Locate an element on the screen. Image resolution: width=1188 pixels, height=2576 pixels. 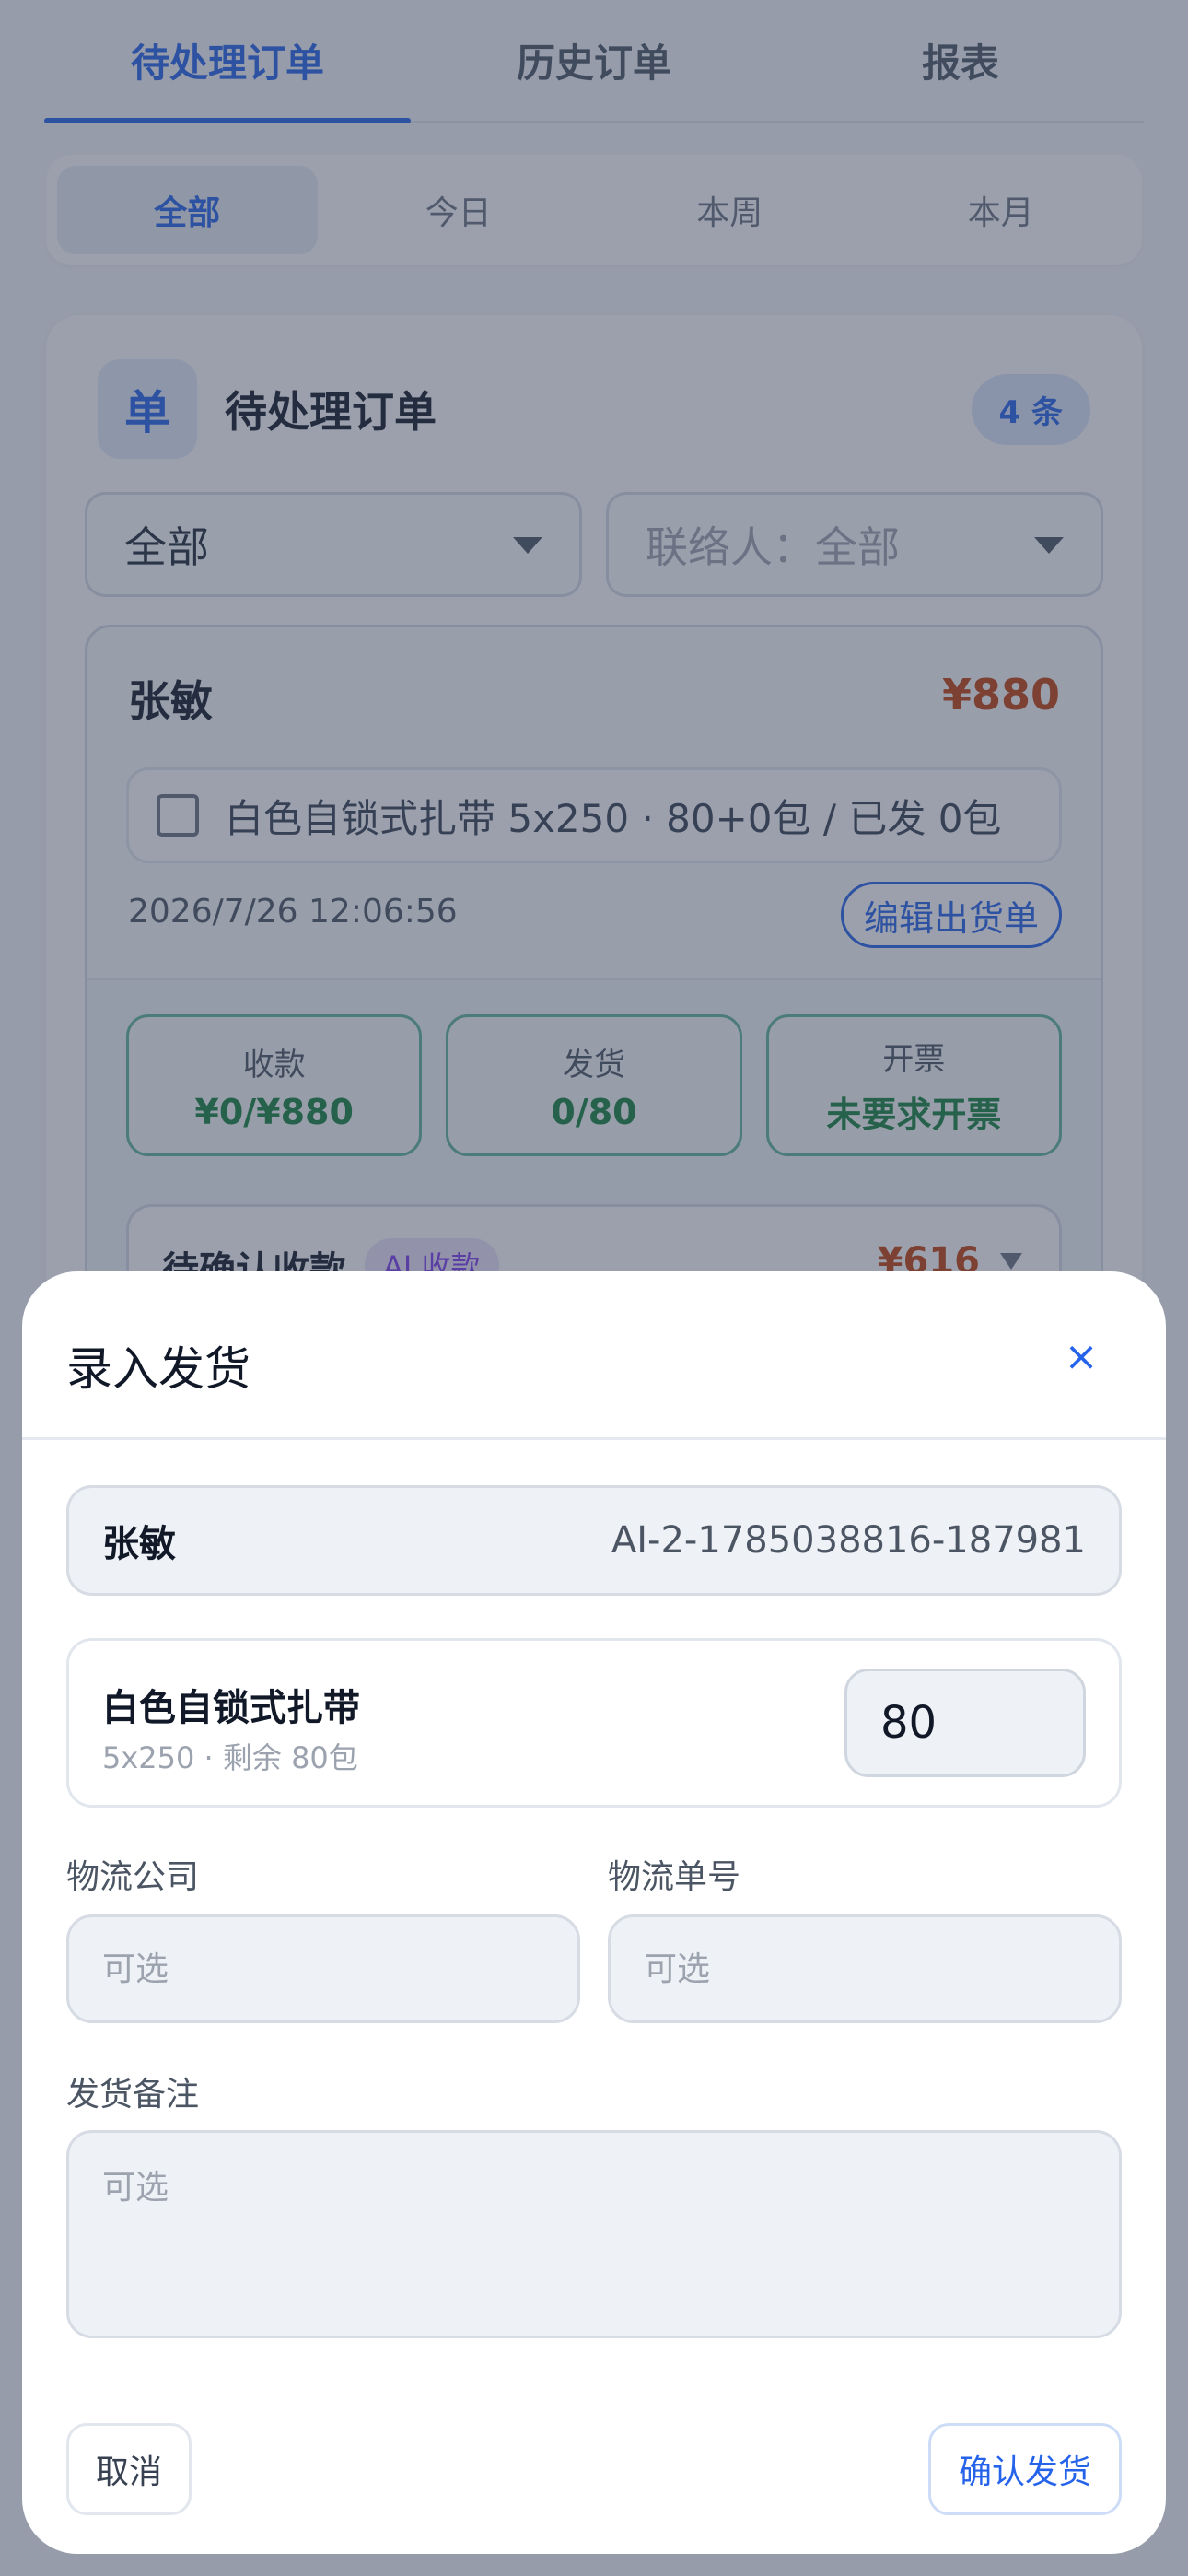
divider is located at coordinates (594, 1438).